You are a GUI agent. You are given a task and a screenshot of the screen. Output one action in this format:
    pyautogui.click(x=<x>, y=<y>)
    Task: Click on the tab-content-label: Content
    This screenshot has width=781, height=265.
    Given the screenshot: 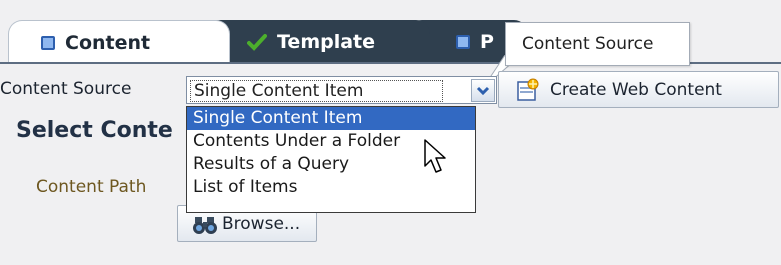 What is the action you would take?
    pyautogui.click(x=108, y=42)
    